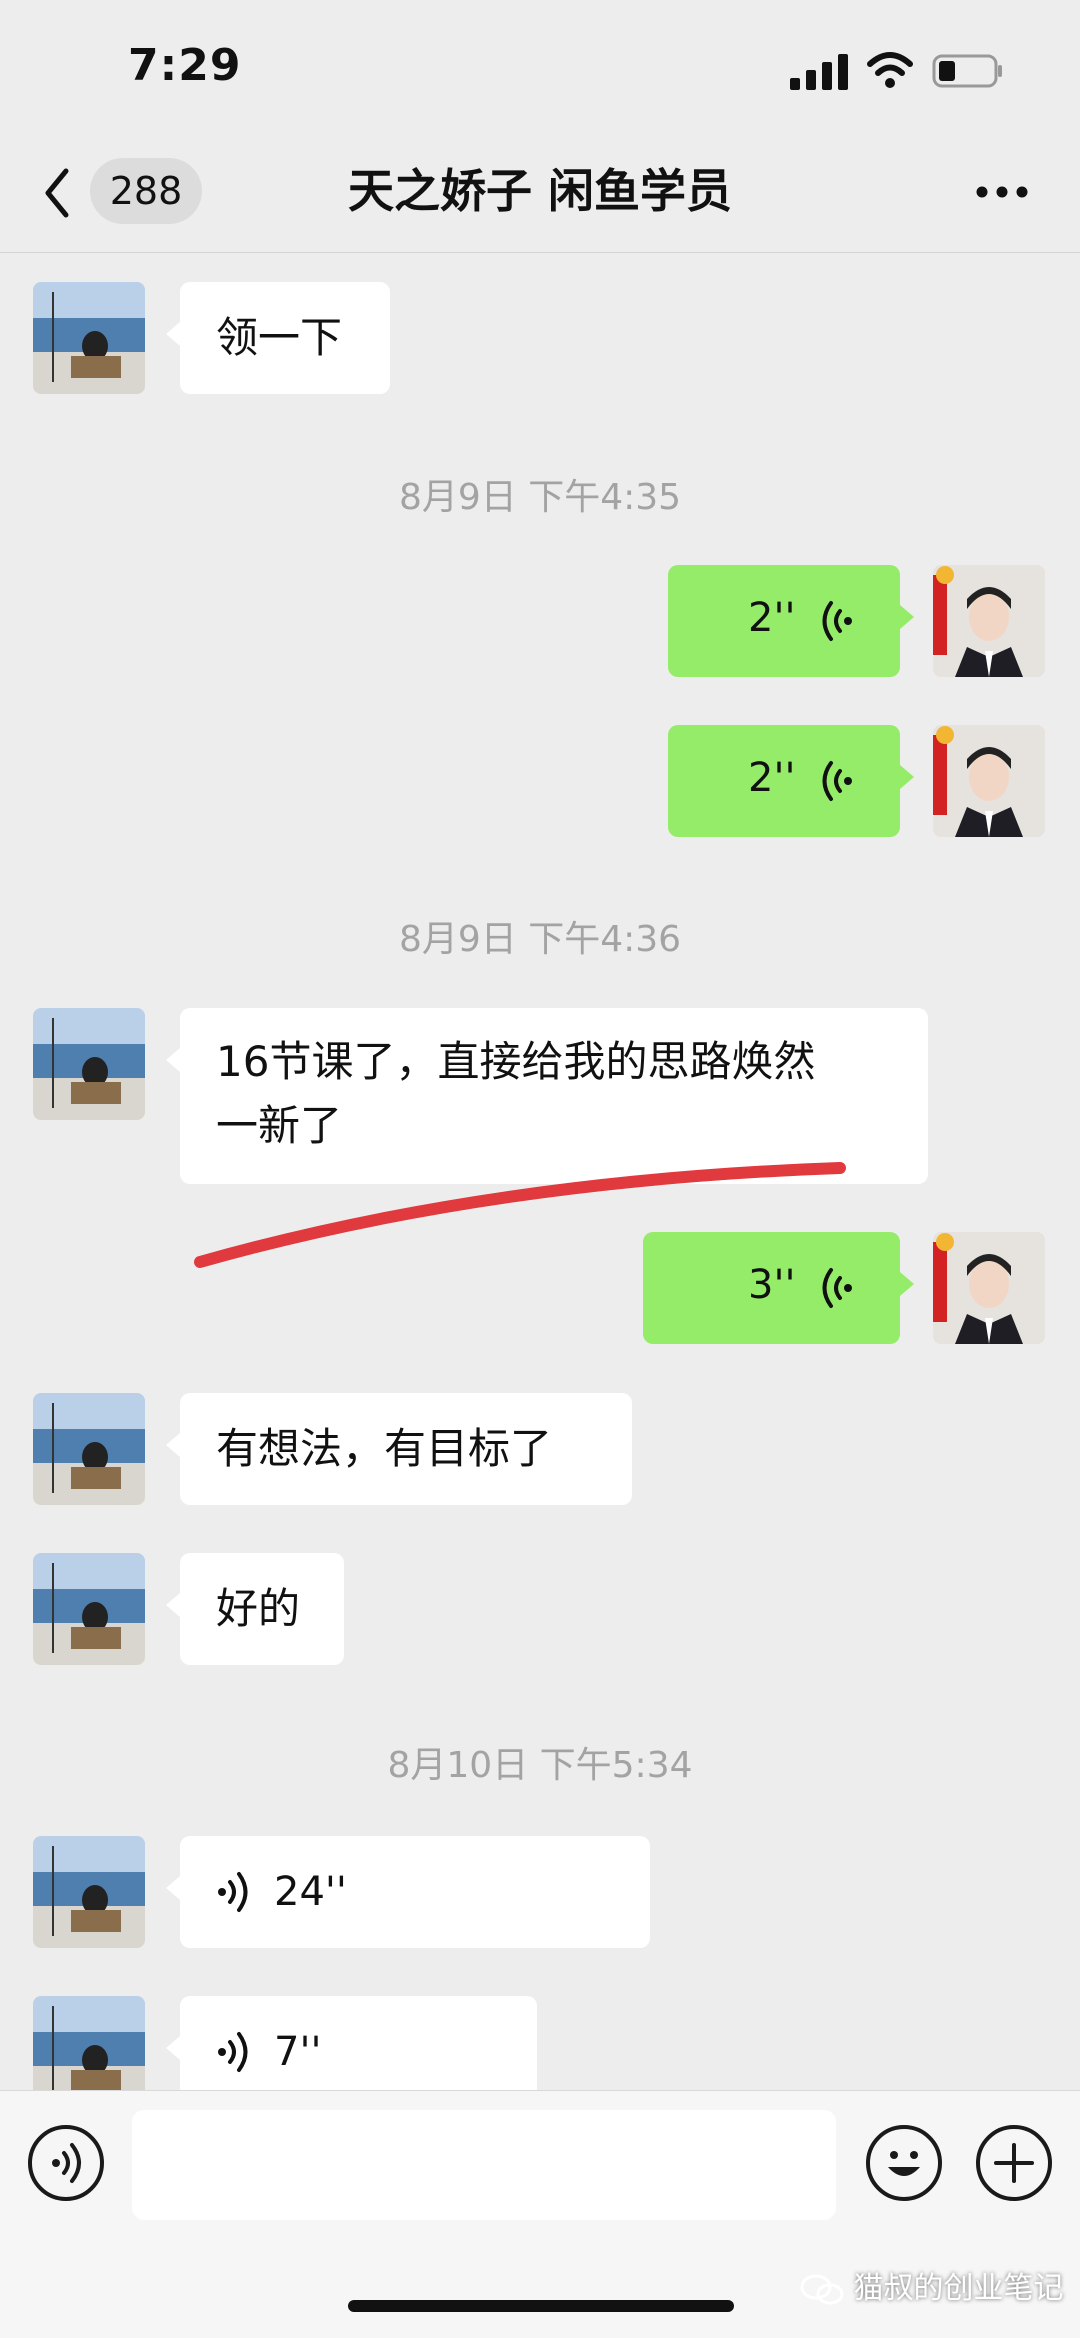  Describe the element at coordinates (541, 2306) in the screenshot. I see `home-indicator` at that location.